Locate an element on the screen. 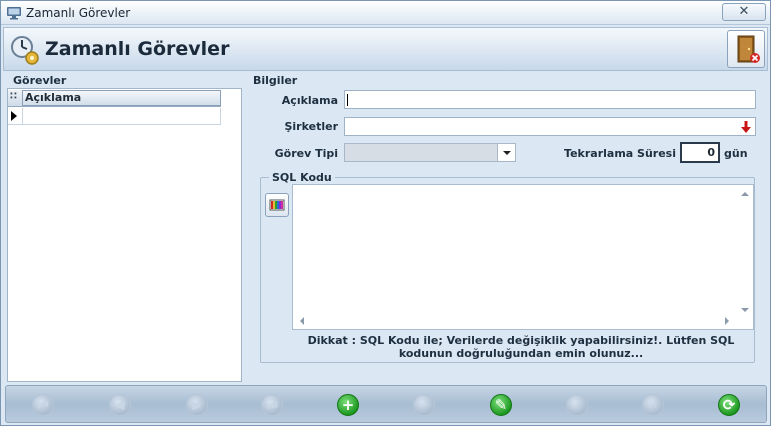  delete-button: − is located at coordinates (424, 405).